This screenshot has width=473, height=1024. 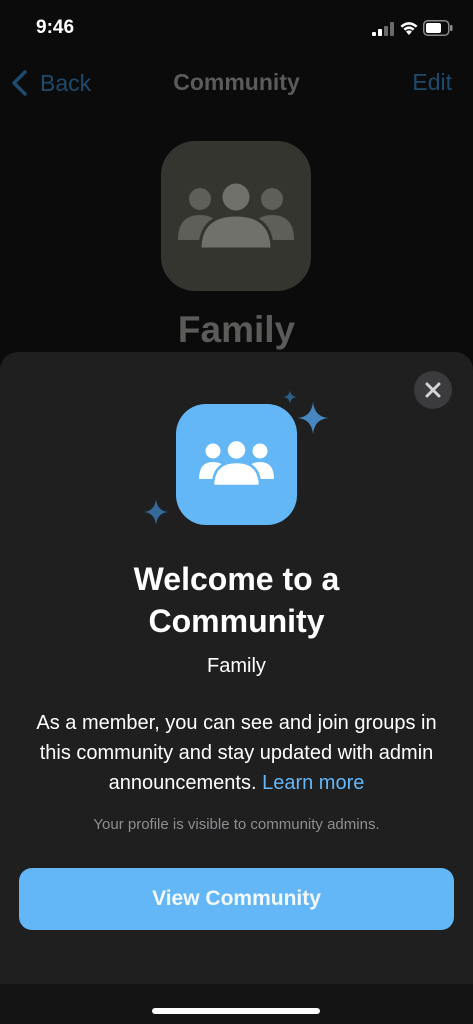 I want to click on battery-icon, so click(x=438, y=28).